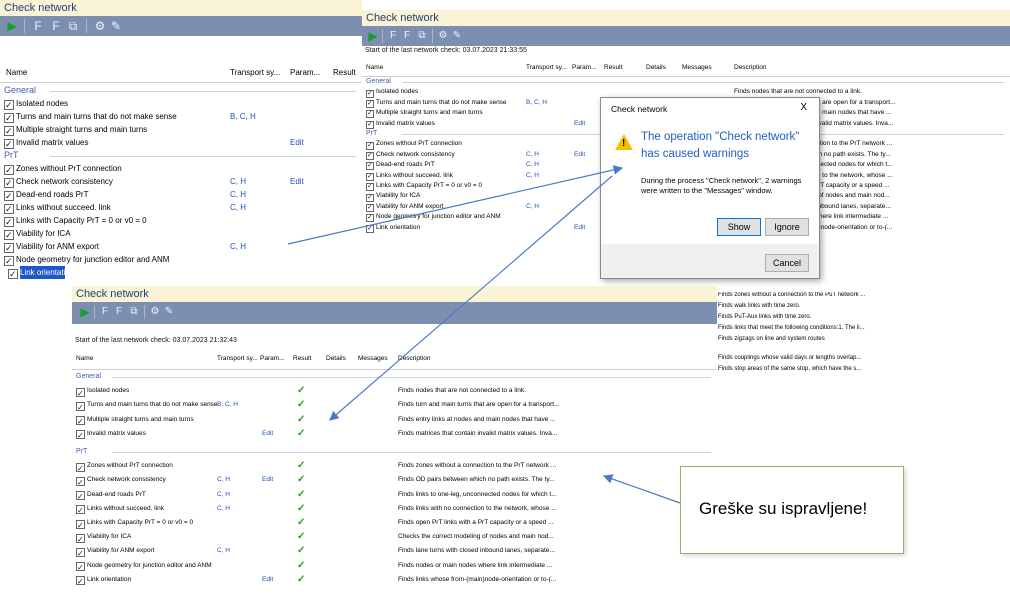 The height and width of the screenshot is (611, 1010). I want to click on check-row: Invalid matrix values Edit, so click(181, 143).